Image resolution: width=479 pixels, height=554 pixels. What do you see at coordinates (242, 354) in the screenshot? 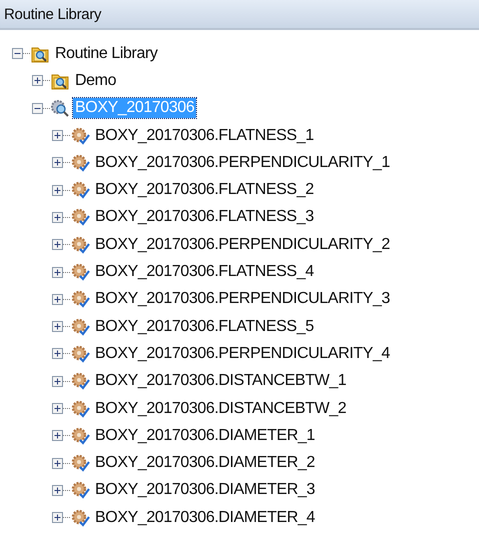
I see `tree-item: BOXY_20170306.PERPENDICULARITY_4` at bounding box center [242, 354].